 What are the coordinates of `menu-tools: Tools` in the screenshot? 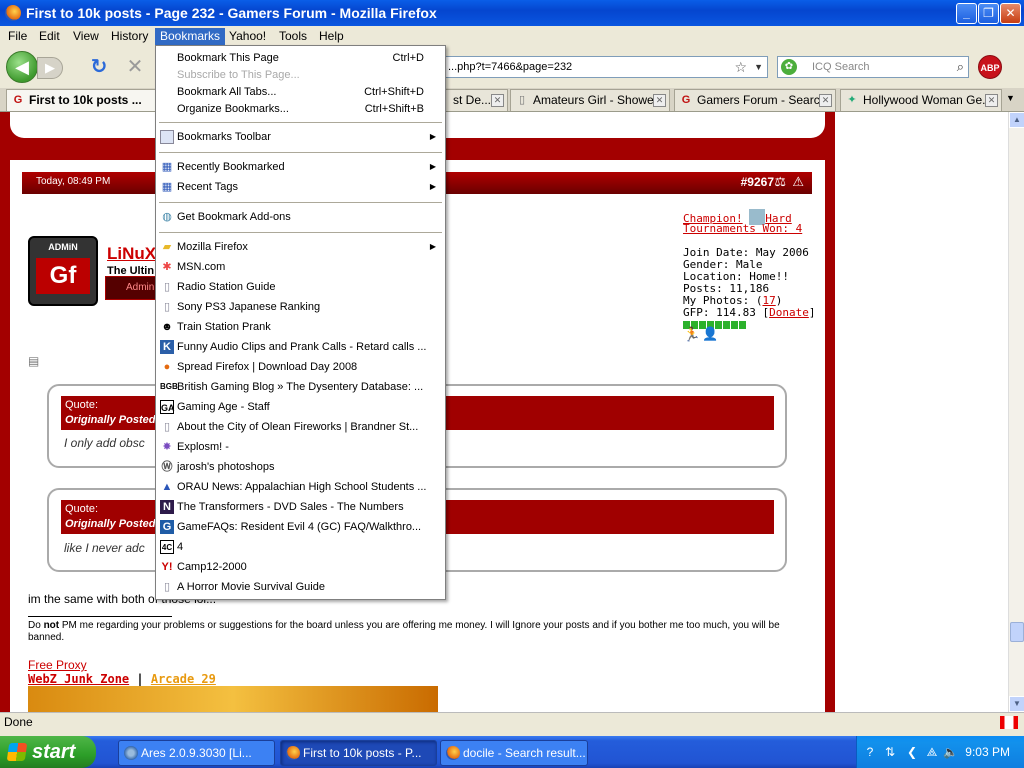 It's located at (293, 37).